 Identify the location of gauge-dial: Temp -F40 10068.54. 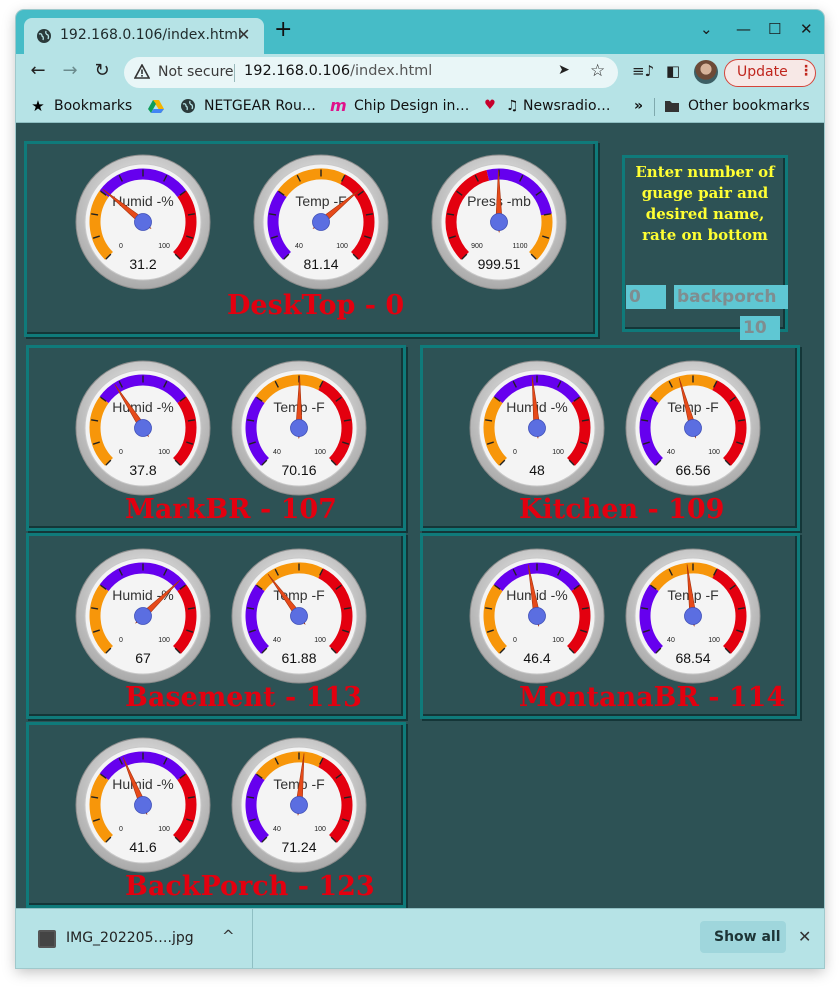
(693, 616).